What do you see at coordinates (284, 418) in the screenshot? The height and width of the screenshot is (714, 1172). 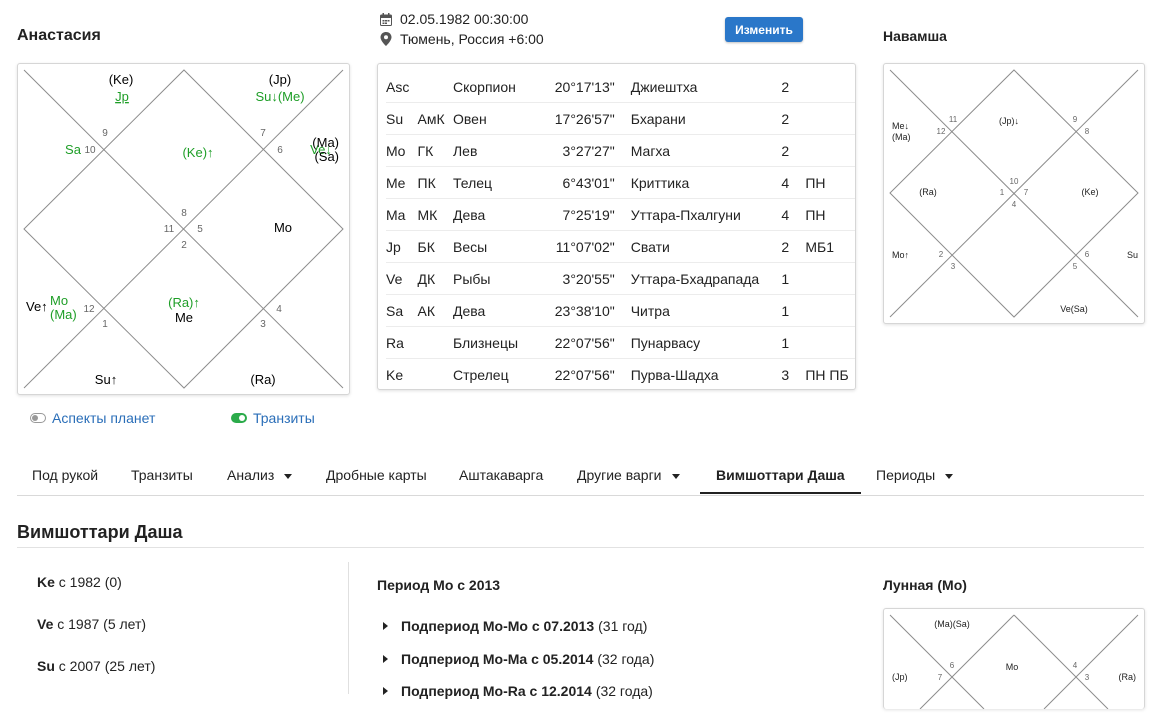 I see `toggle-transits-label: Транзиты` at bounding box center [284, 418].